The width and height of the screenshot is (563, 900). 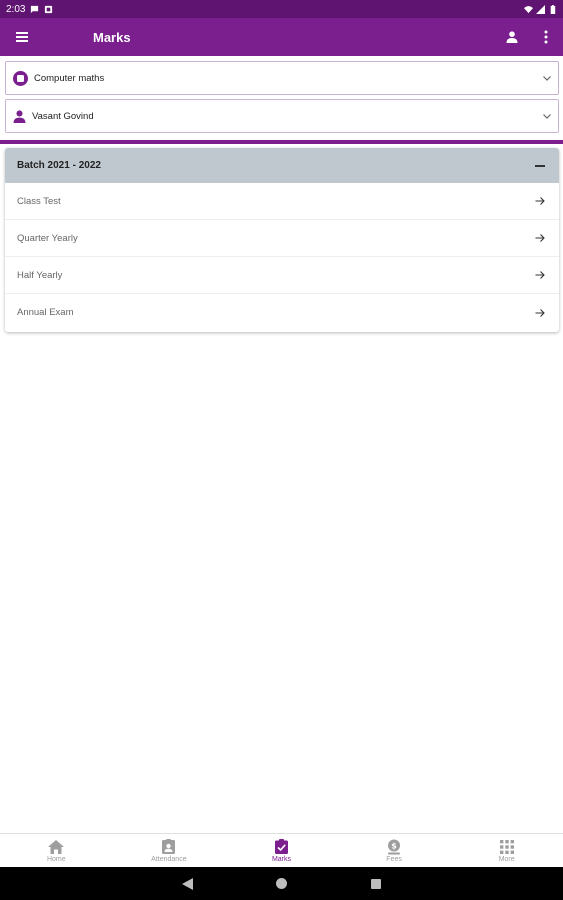 What do you see at coordinates (169, 859) in the screenshot?
I see `nav-label: Attendance` at bounding box center [169, 859].